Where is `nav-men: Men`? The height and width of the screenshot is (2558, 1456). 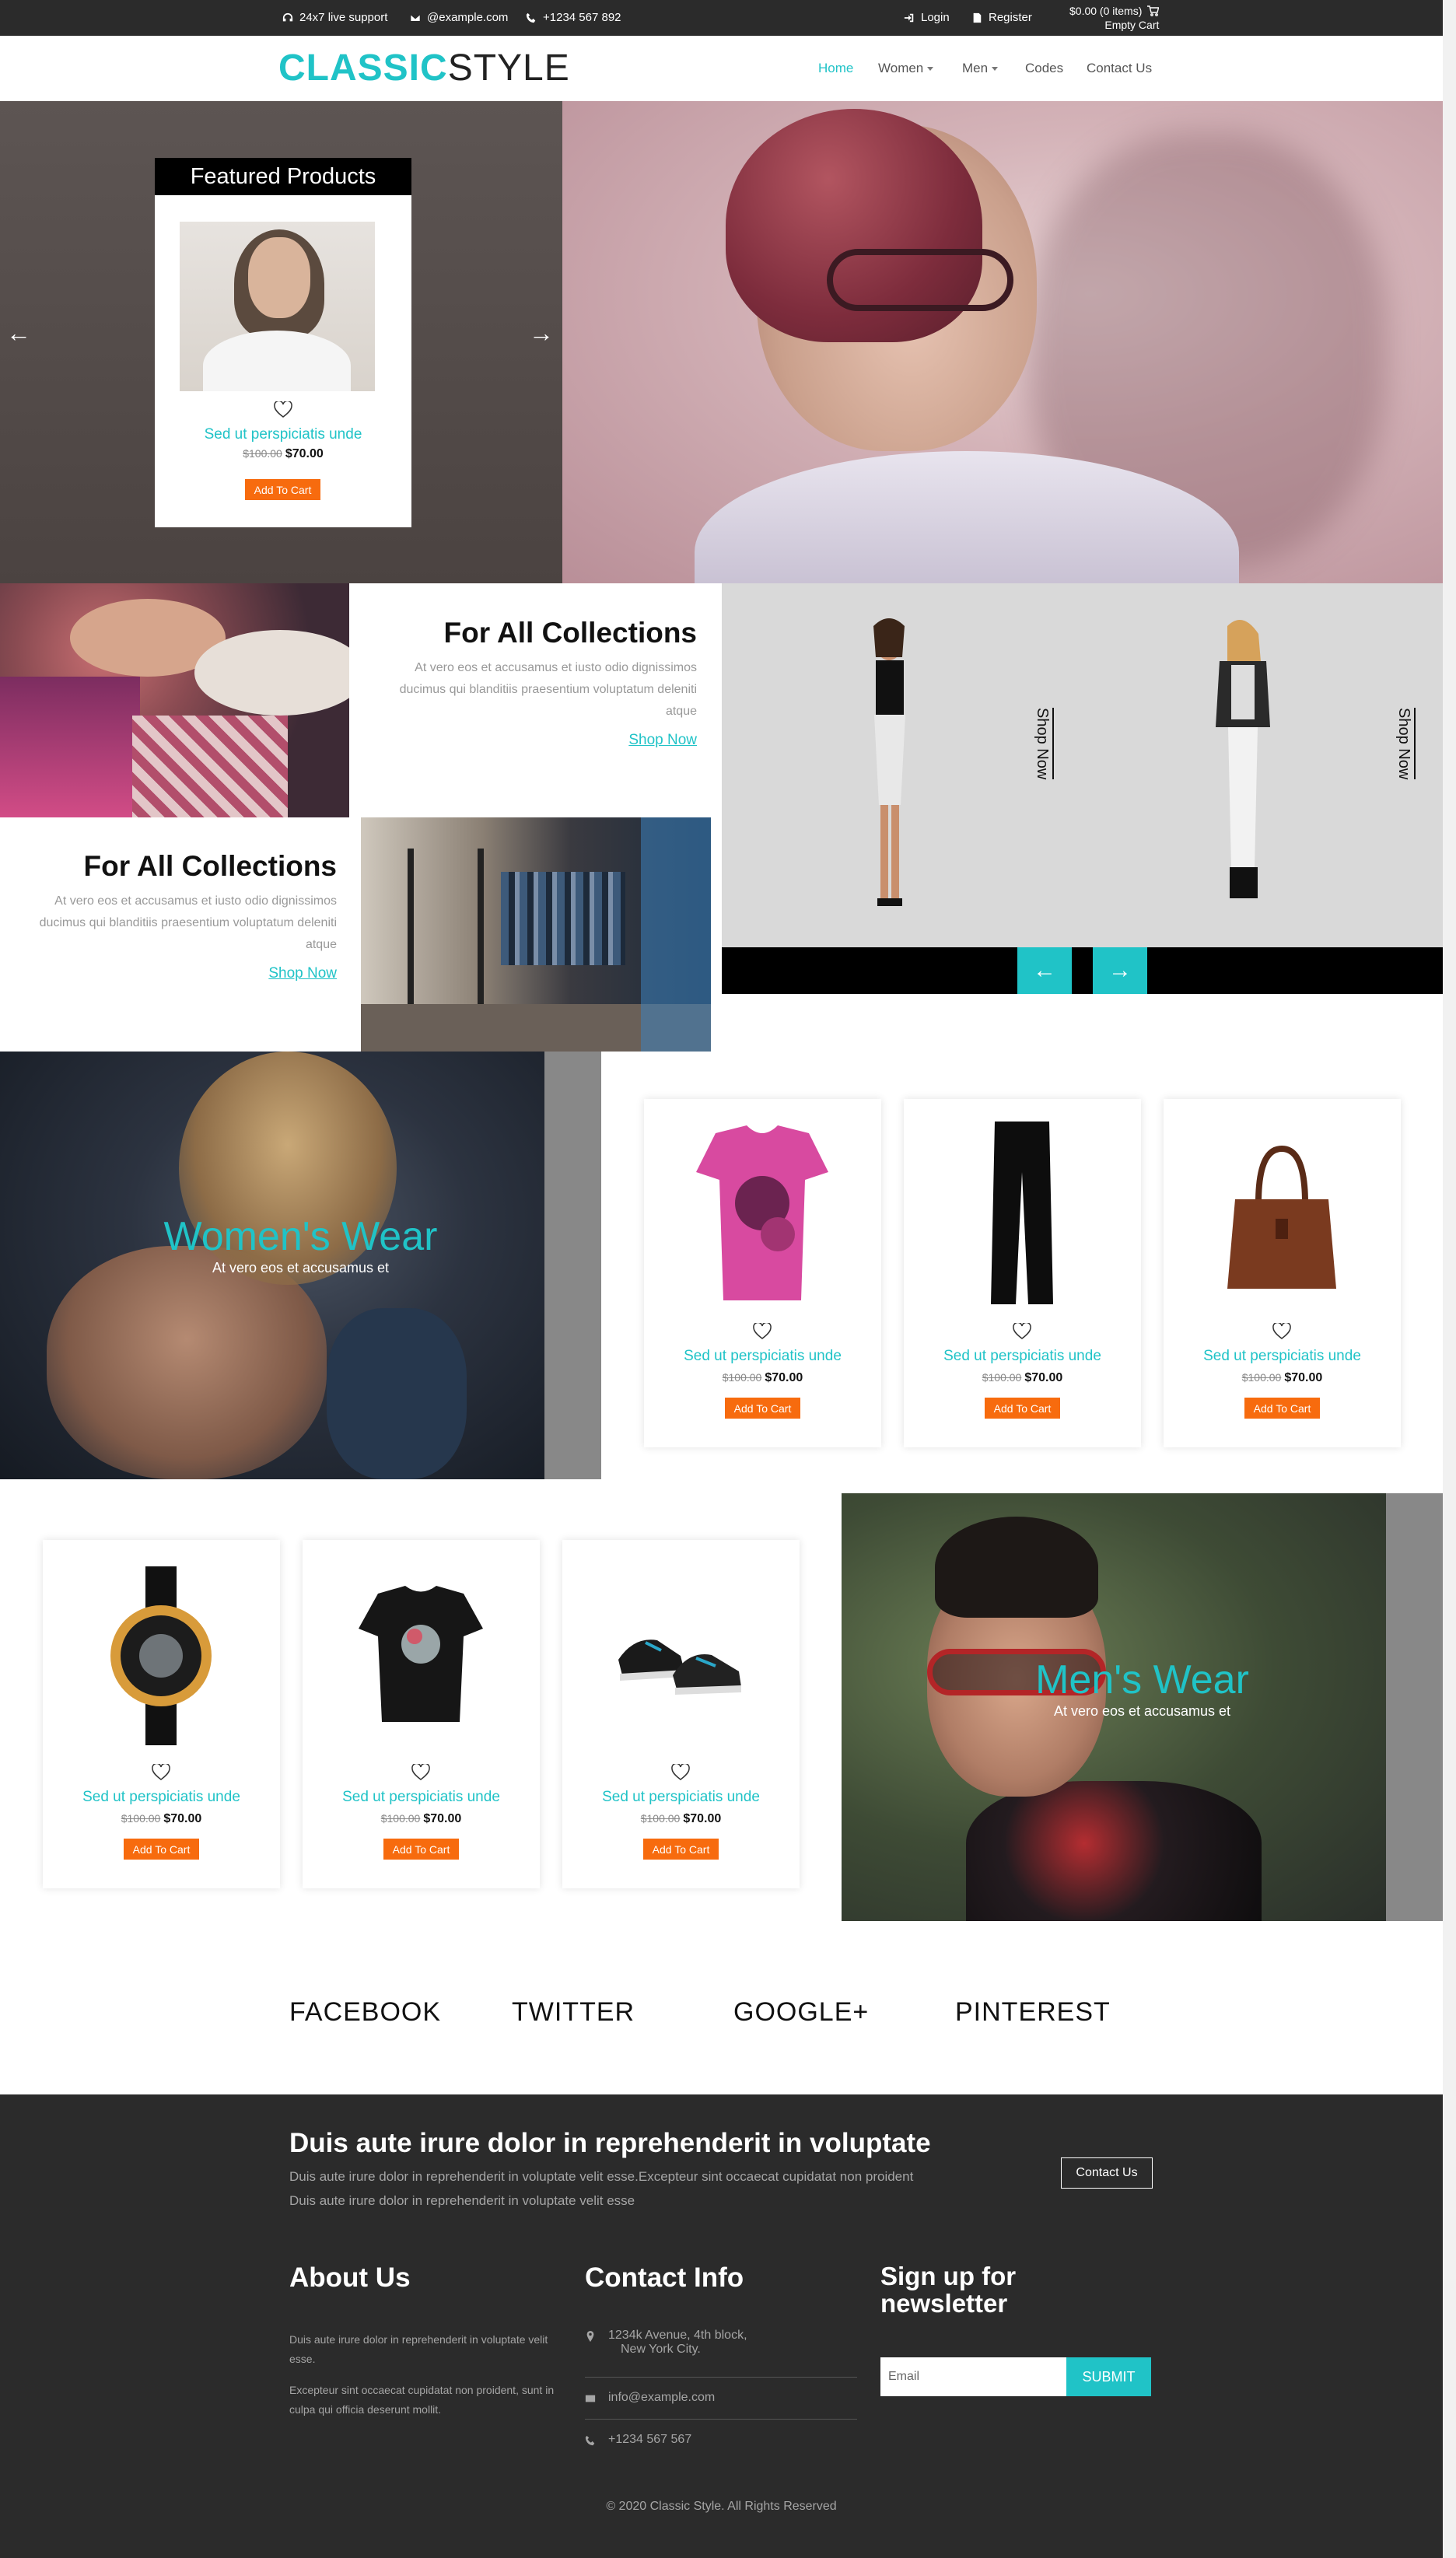
nav-men: Men is located at coordinates (981, 68).